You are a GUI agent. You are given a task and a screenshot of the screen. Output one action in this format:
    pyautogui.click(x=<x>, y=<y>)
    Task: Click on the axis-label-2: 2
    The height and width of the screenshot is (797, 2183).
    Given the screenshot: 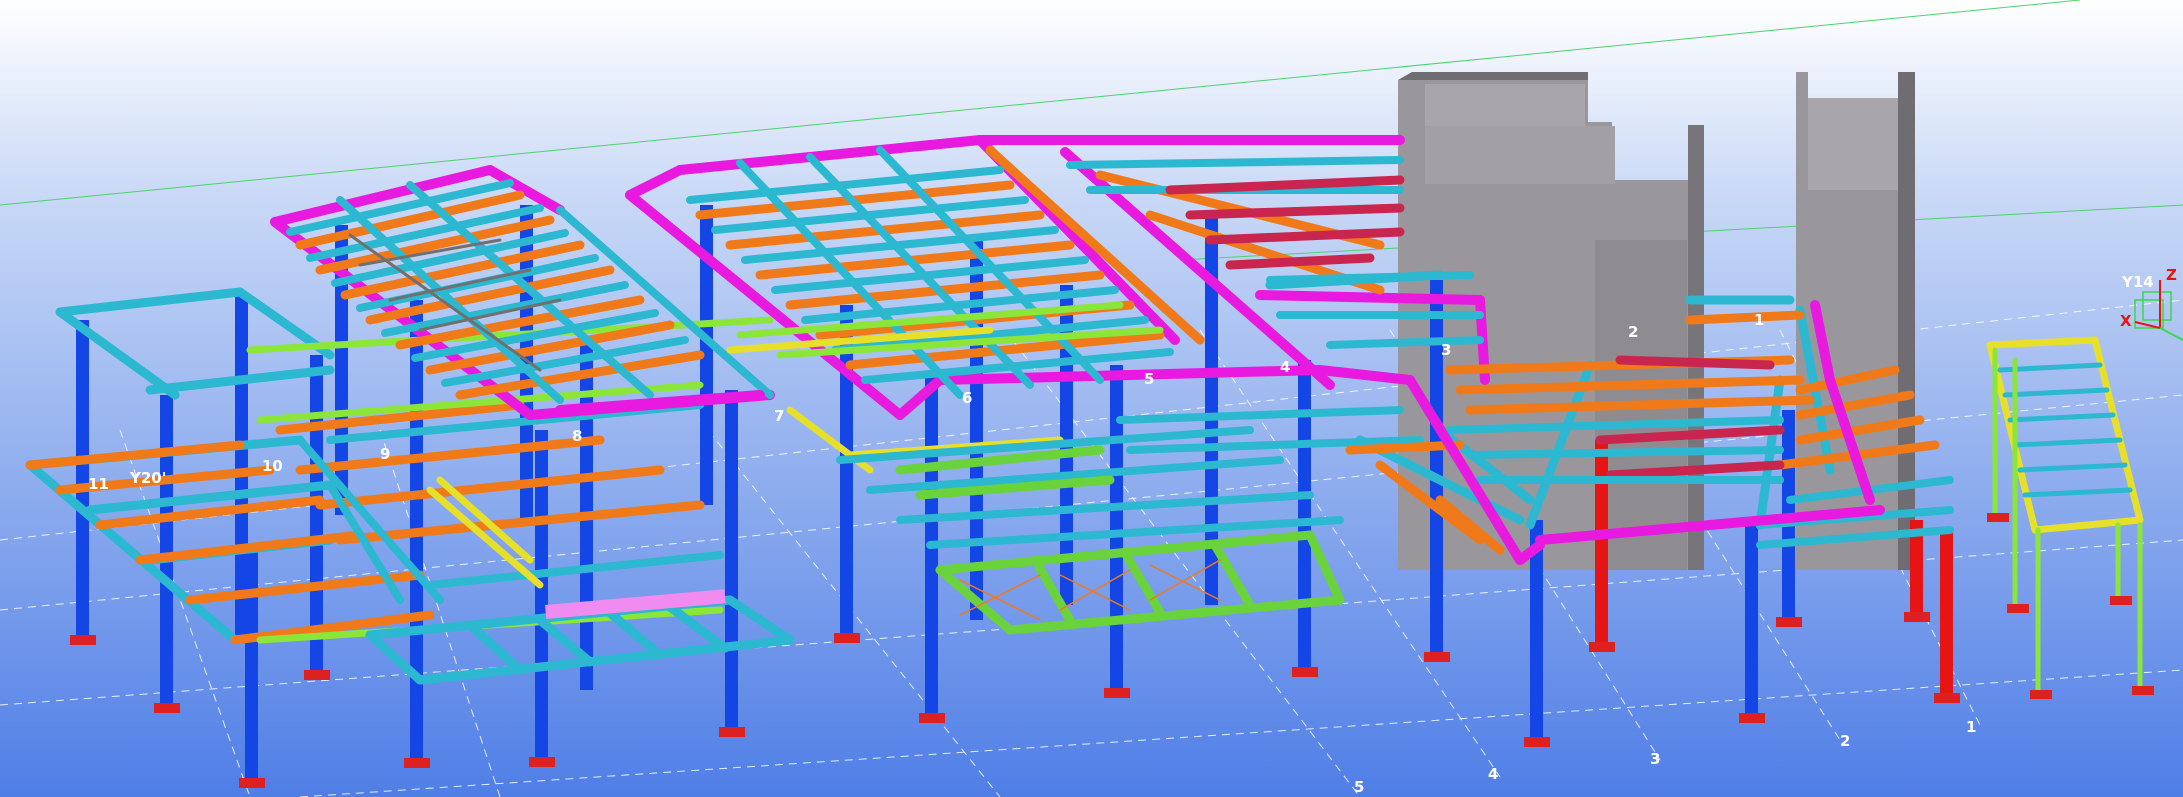 What is the action you would take?
    pyautogui.click(x=1845, y=741)
    